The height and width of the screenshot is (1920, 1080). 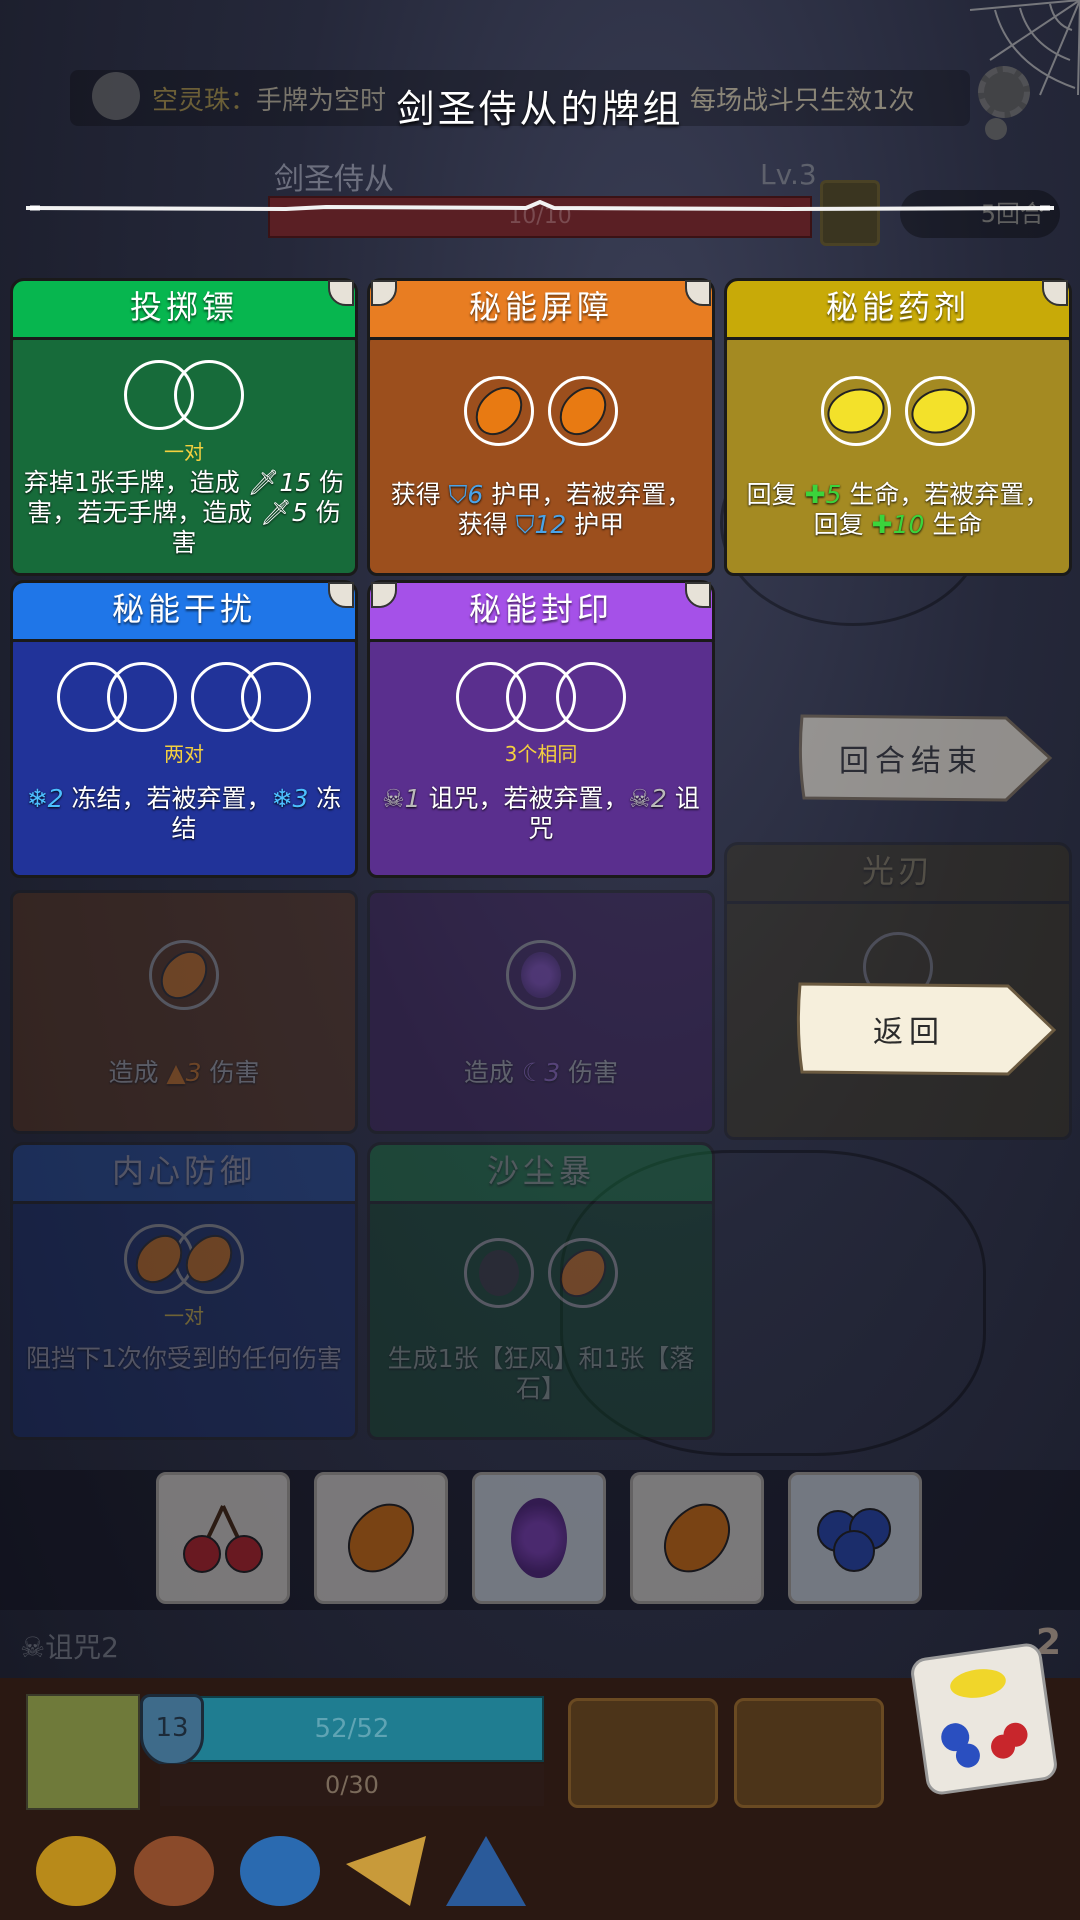 What do you see at coordinates (172, 1730) in the screenshot?
I see `player-armor-badge: 13` at bounding box center [172, 1730].